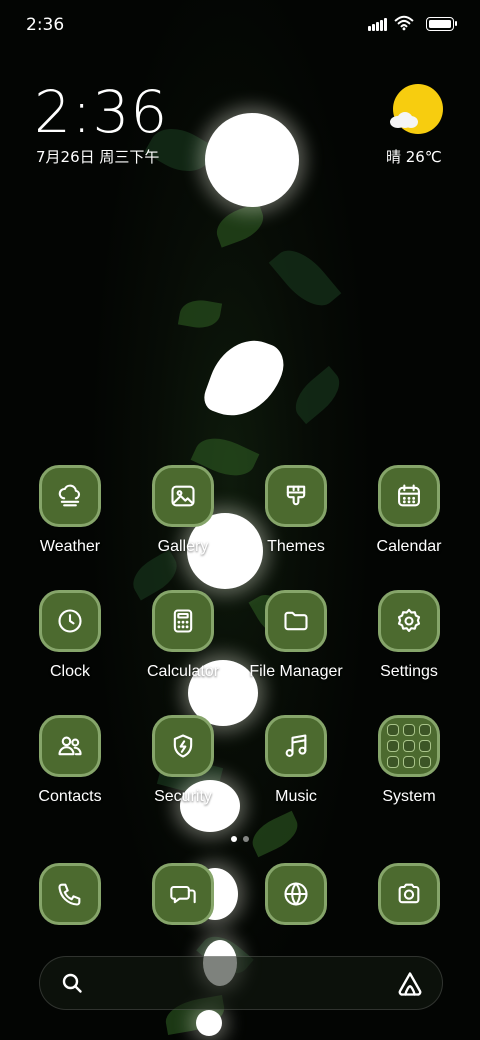 The width and height of the screenshot is (480, 1040). I want to click on brush-icon, so click(296, 496).